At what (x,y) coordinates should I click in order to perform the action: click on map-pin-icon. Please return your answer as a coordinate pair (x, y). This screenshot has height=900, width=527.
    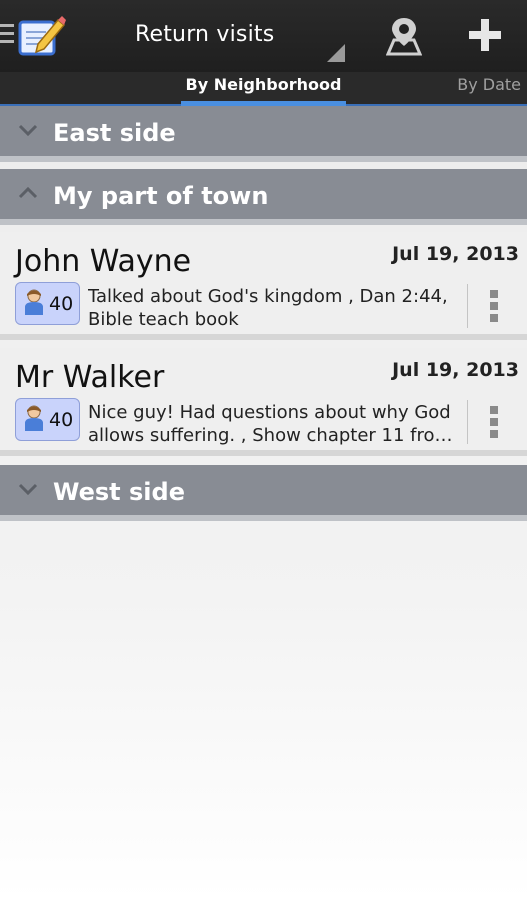
    Looking at the image, I should click on (404, 36).